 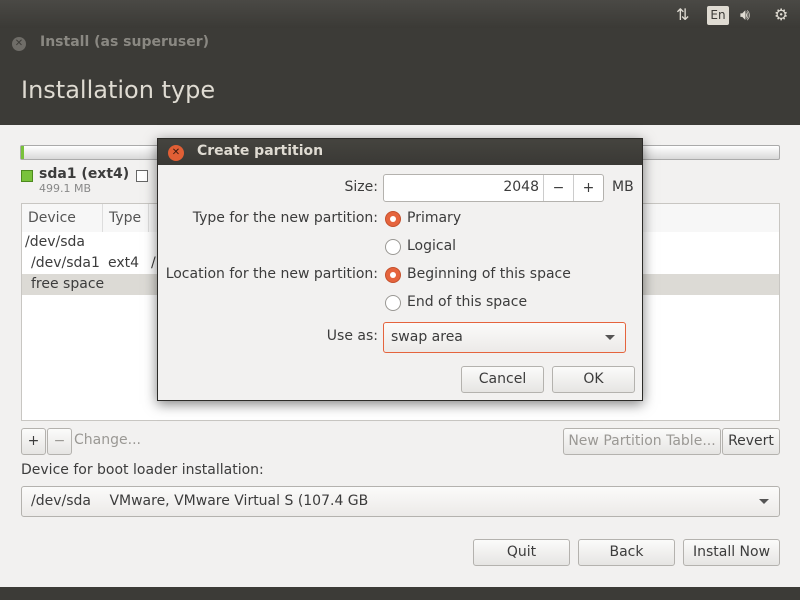 I want to click on speaker-icon: 🔊︎, so click(x=745, y=15).